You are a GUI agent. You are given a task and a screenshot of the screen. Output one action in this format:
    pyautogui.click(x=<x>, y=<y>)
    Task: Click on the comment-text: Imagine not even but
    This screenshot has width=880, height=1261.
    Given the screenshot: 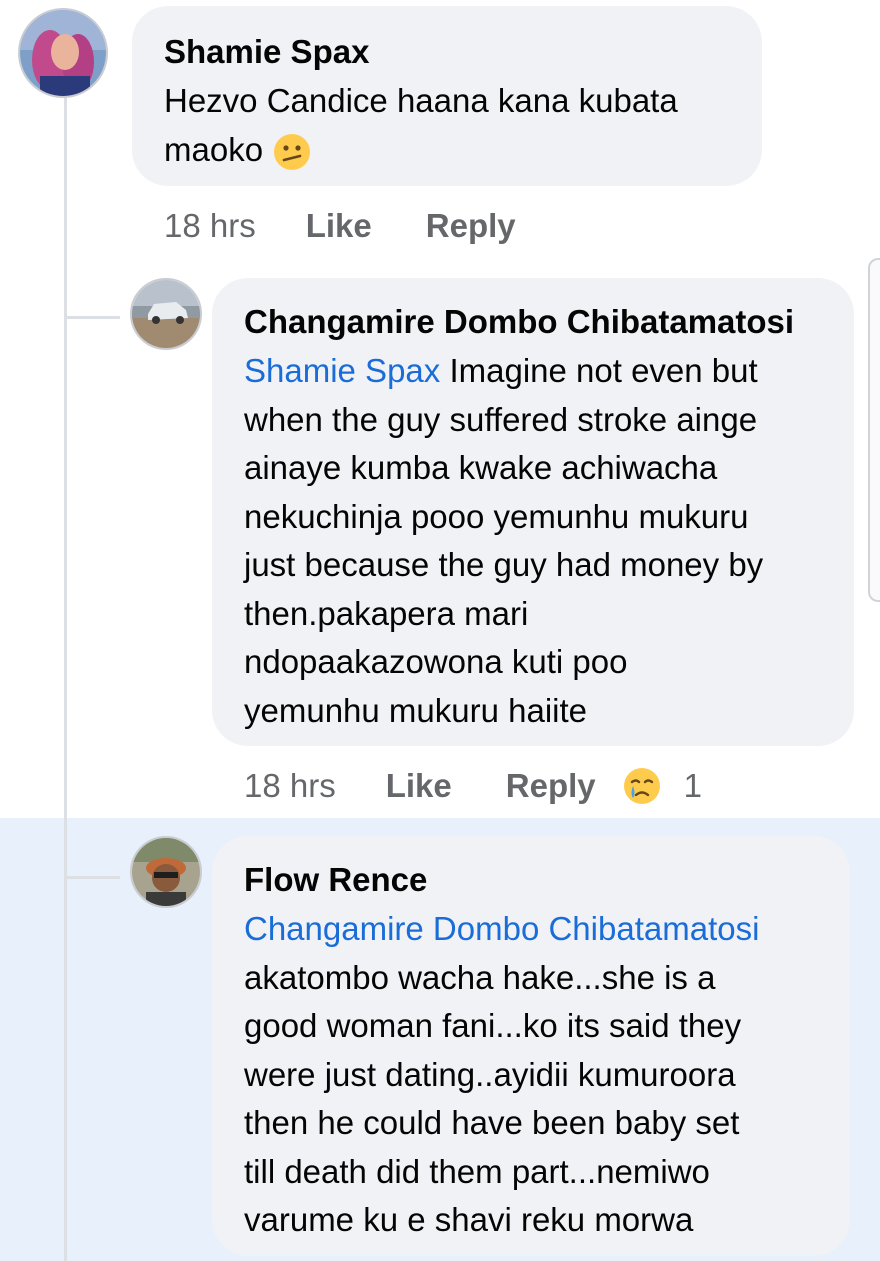 What is the action you would take?
    pyautogui.click(x=599, y=370)
    